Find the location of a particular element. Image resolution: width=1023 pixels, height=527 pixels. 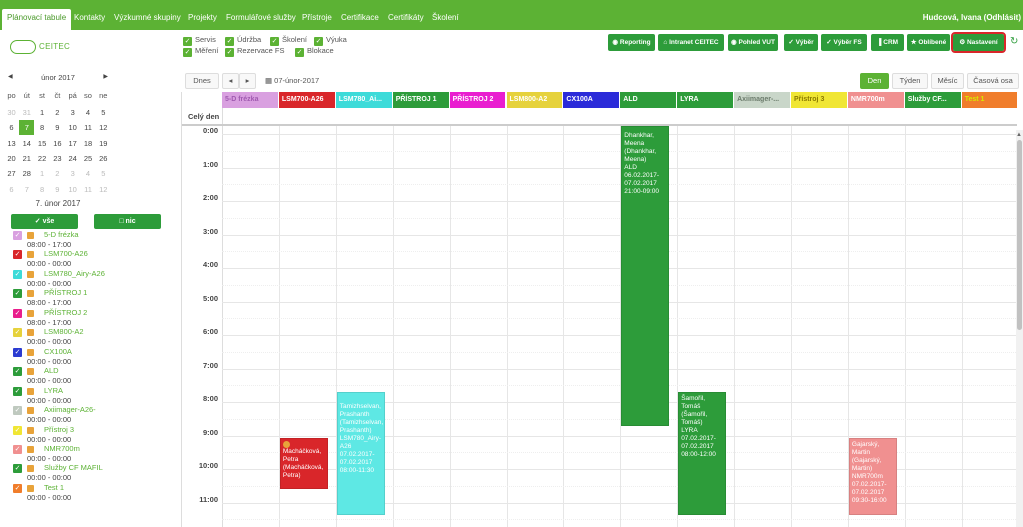

mini-cal-day: 27 is located at coordinates (11, 173).